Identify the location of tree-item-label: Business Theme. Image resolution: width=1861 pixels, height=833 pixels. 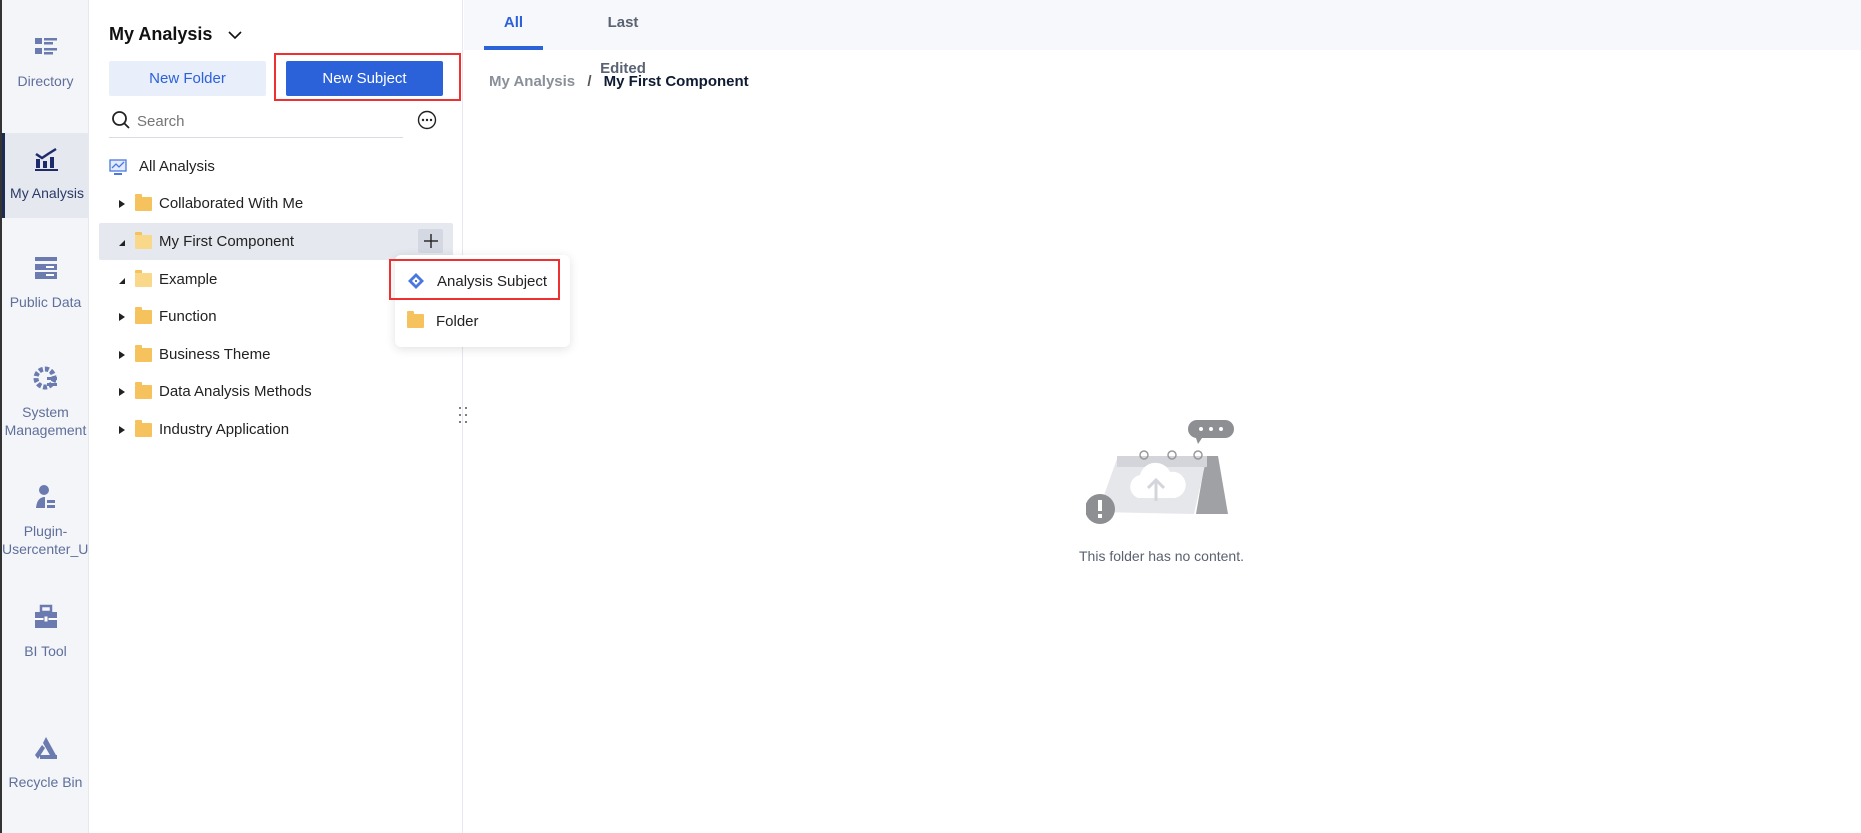
(215, 354).